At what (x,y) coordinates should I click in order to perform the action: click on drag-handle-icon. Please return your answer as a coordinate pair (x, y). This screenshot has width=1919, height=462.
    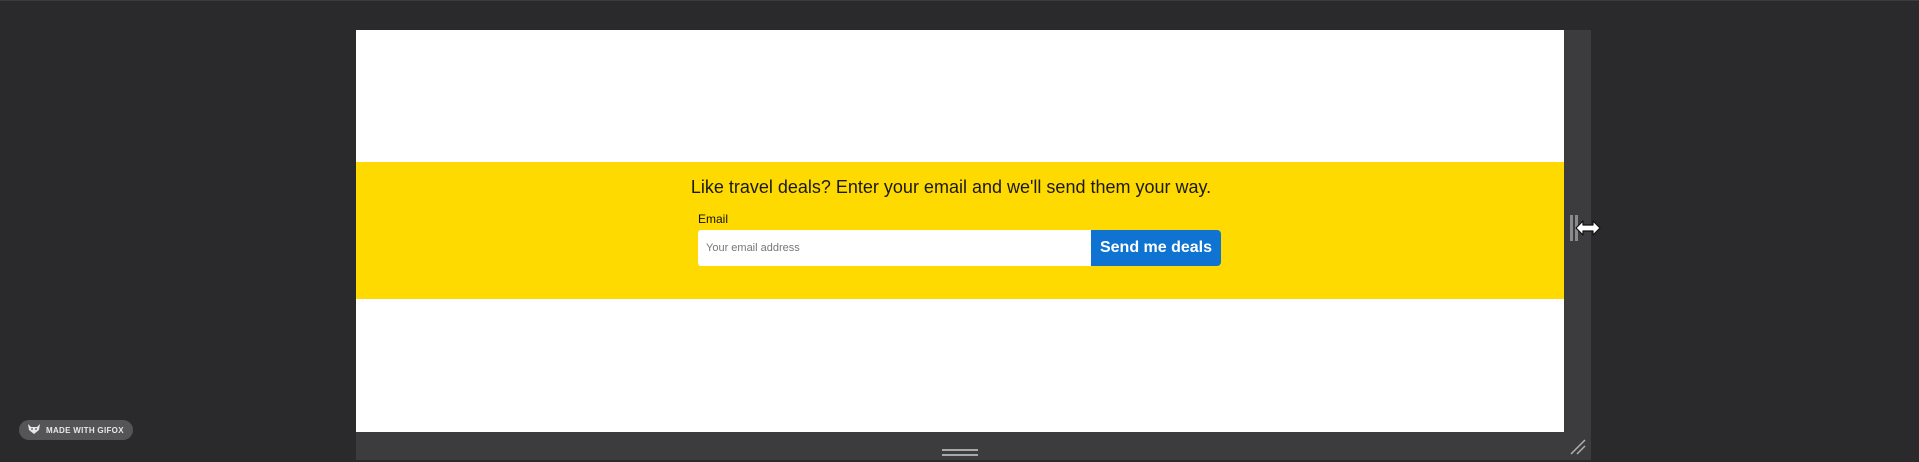
    Looking at the image, I should click on (960, 450).